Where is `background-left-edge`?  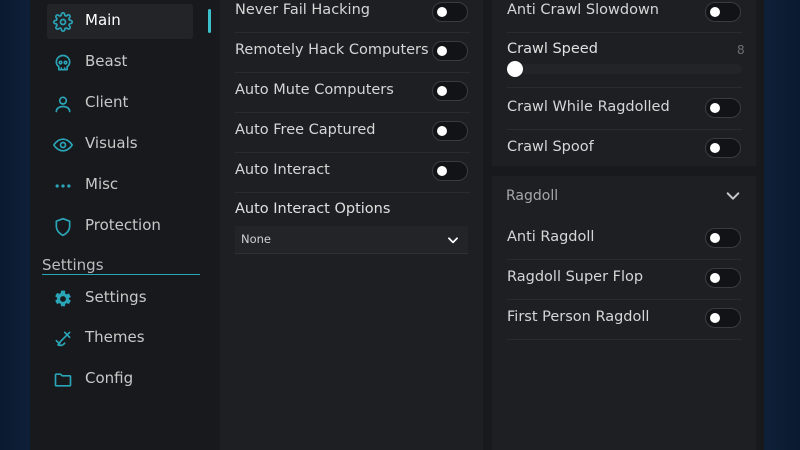 background-left-edge is located at coordinates (15, 225).